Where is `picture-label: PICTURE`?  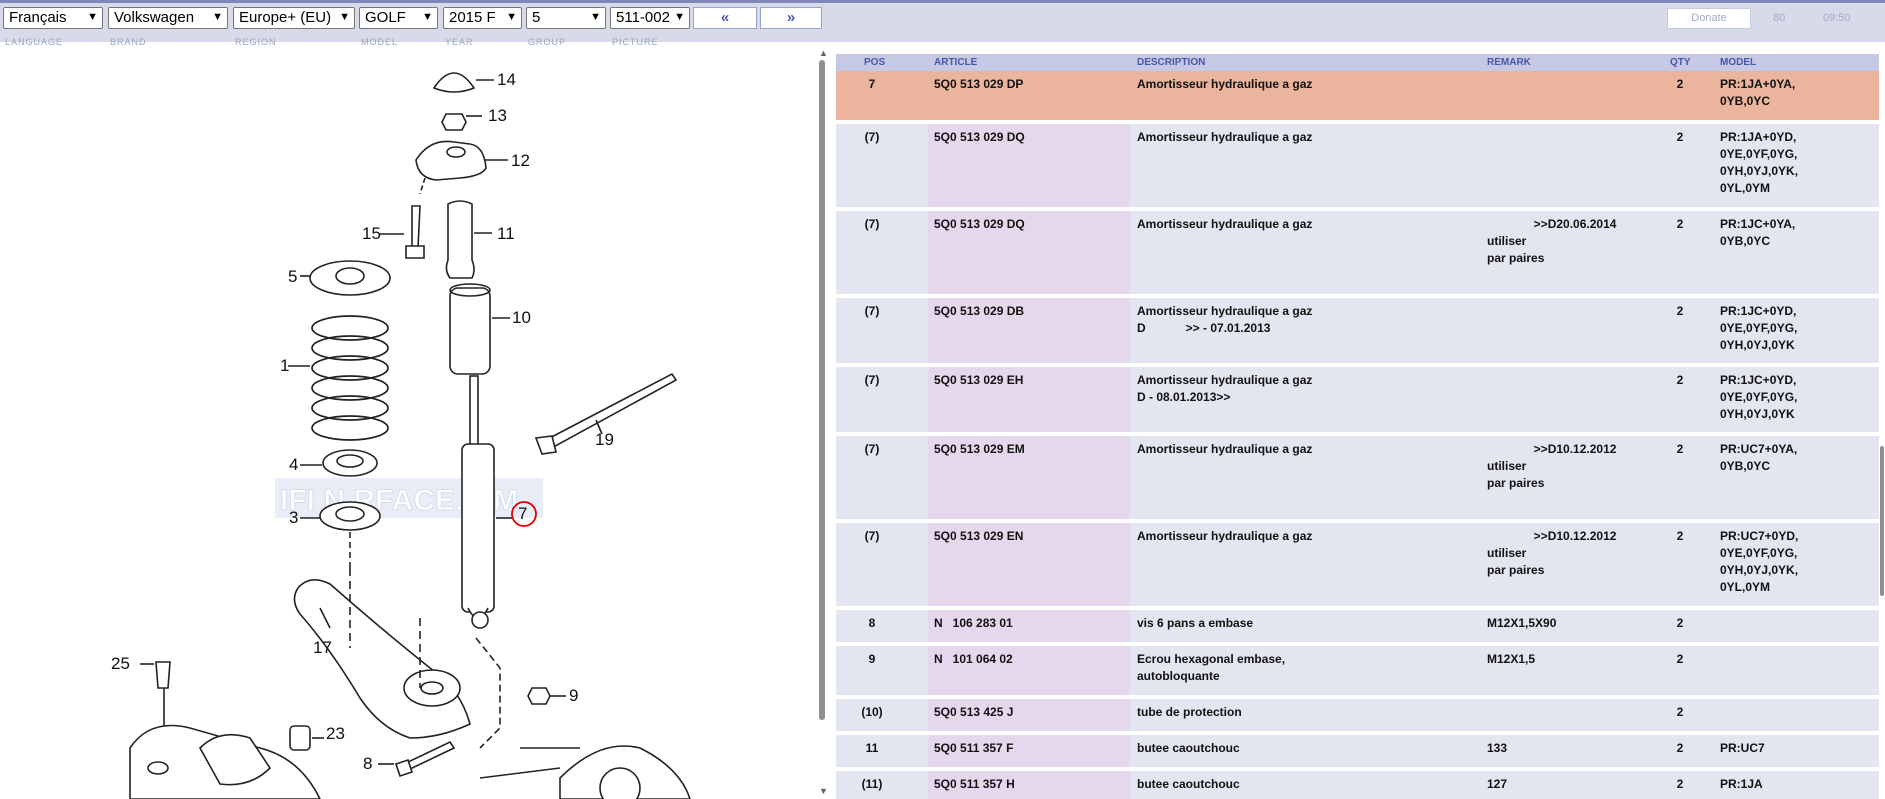
picture-label: PICTURE is located at coordinates (635, 42).